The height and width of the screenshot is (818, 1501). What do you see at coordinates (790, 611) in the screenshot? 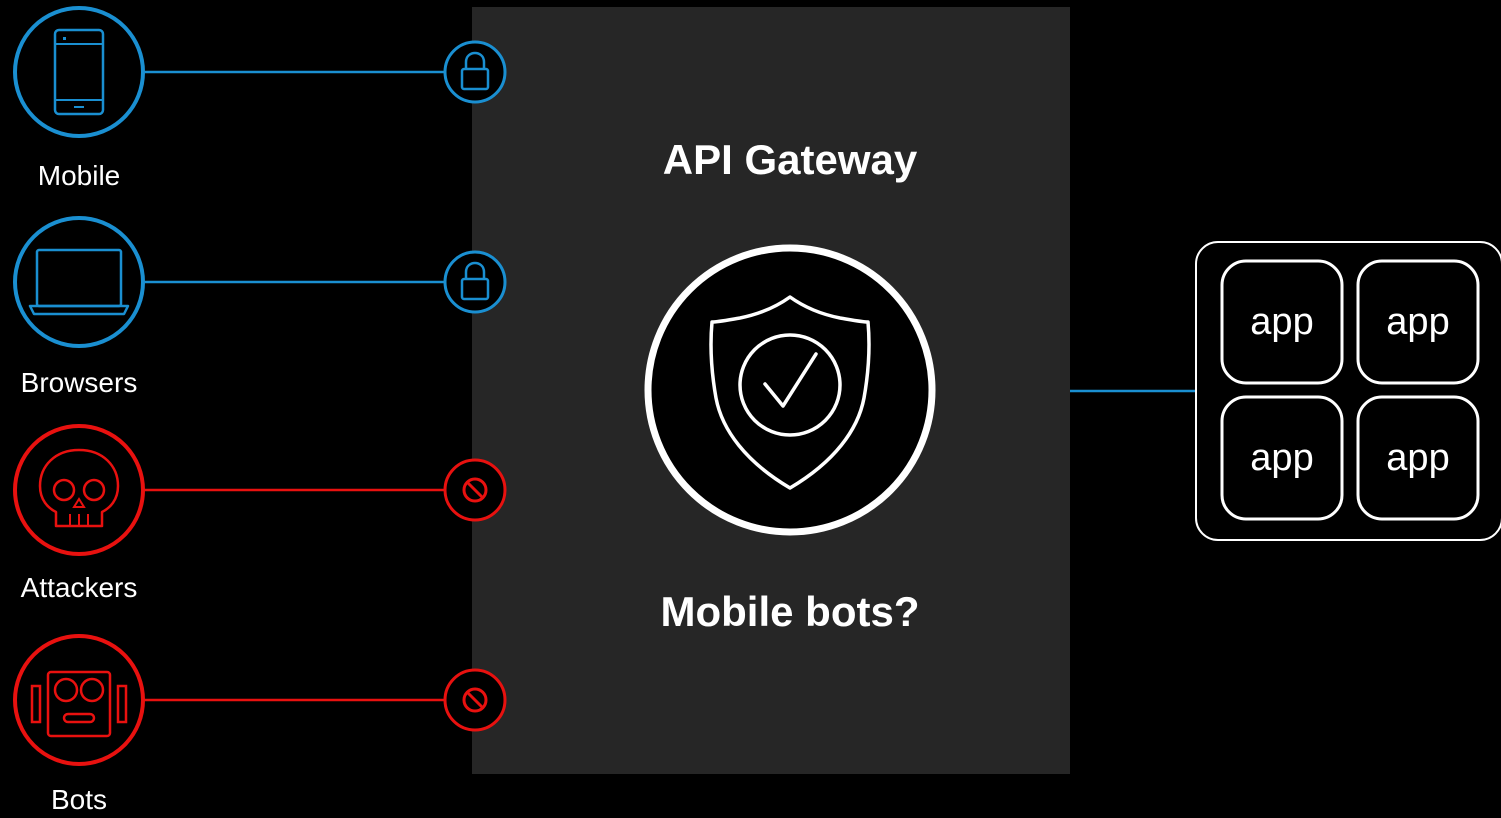
I see `gateway-question: Mobile bots?` at bounding box center [790, 611].